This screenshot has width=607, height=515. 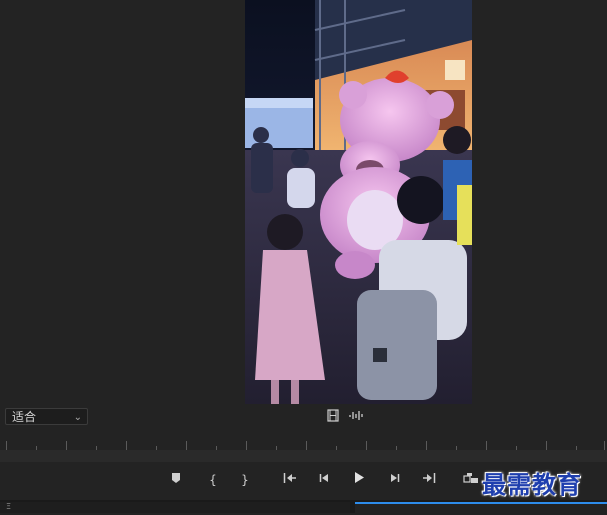 What do you see at coordinates (46, 416) in the screenshot?
I see `fit-zoom-dropdown: 适合 ⌄` at bounding box center [46, 416].